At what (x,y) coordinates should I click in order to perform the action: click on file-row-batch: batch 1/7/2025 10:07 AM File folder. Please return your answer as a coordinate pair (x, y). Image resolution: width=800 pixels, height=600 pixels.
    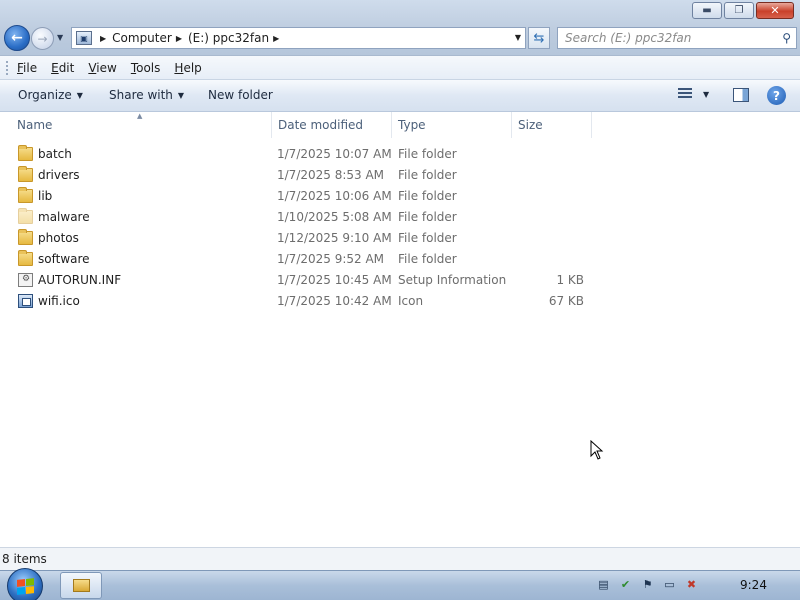
    Looking at the image, I should click on (400, 154).